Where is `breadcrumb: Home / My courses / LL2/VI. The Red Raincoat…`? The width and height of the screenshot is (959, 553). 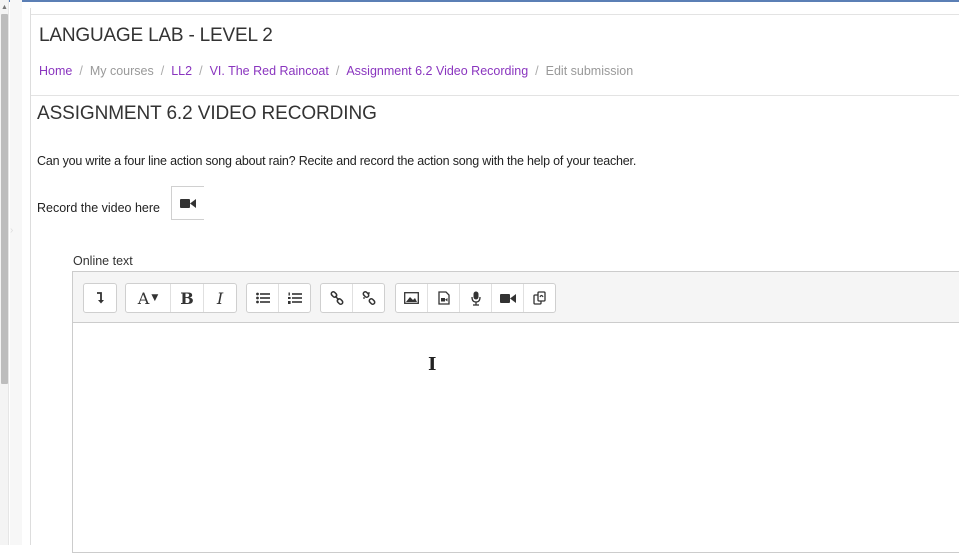 breadcrumb: Home / My courses / LL2/VI. The Red Raincoat… is located at coordinates (336, 71).